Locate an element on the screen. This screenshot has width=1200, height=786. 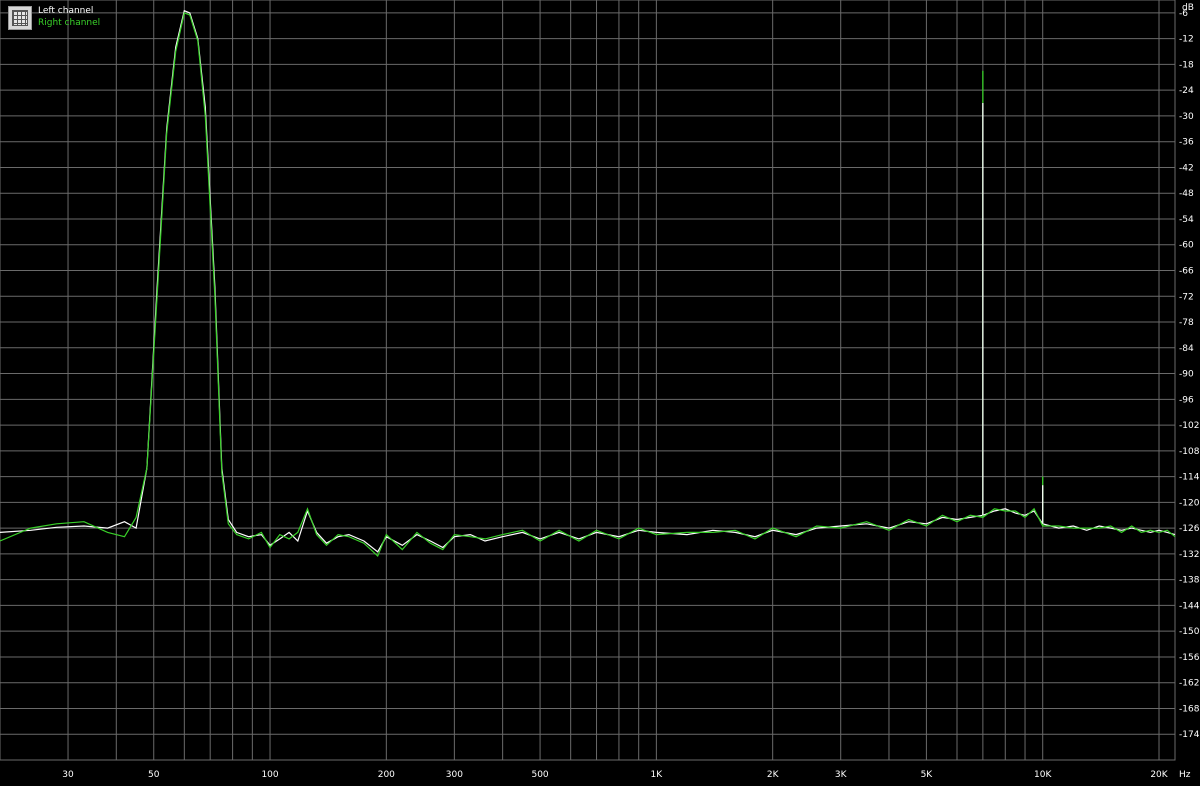
y-tick-label: -90 is located at coordinates (1186, 375).